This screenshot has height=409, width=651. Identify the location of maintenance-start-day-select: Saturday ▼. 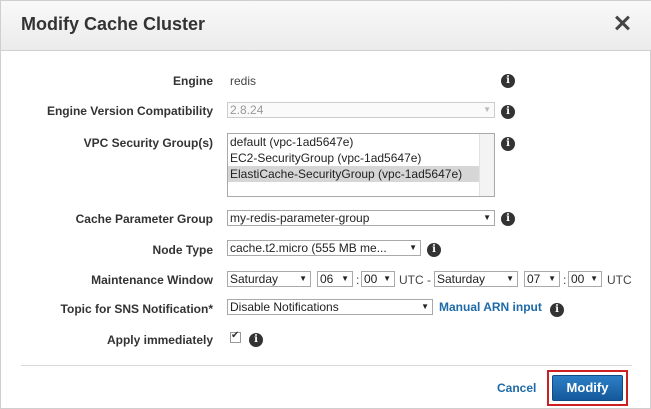
(269, 279).